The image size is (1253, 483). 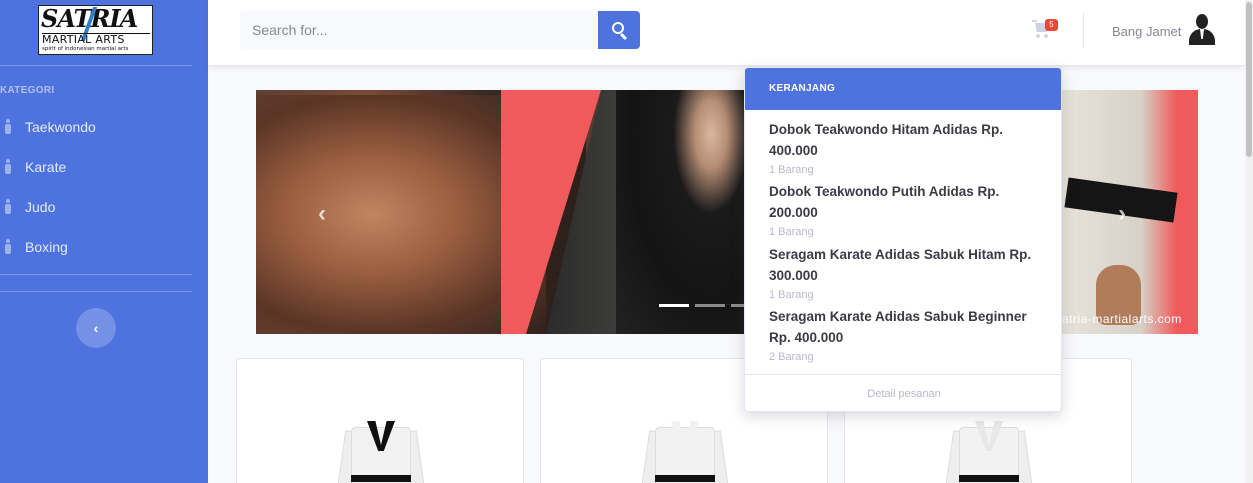 What do you see at coordinates (96, 247) in the screenshot?
I see `sidebar-item-boxing: Boxing` at bounding box center [96, 247].